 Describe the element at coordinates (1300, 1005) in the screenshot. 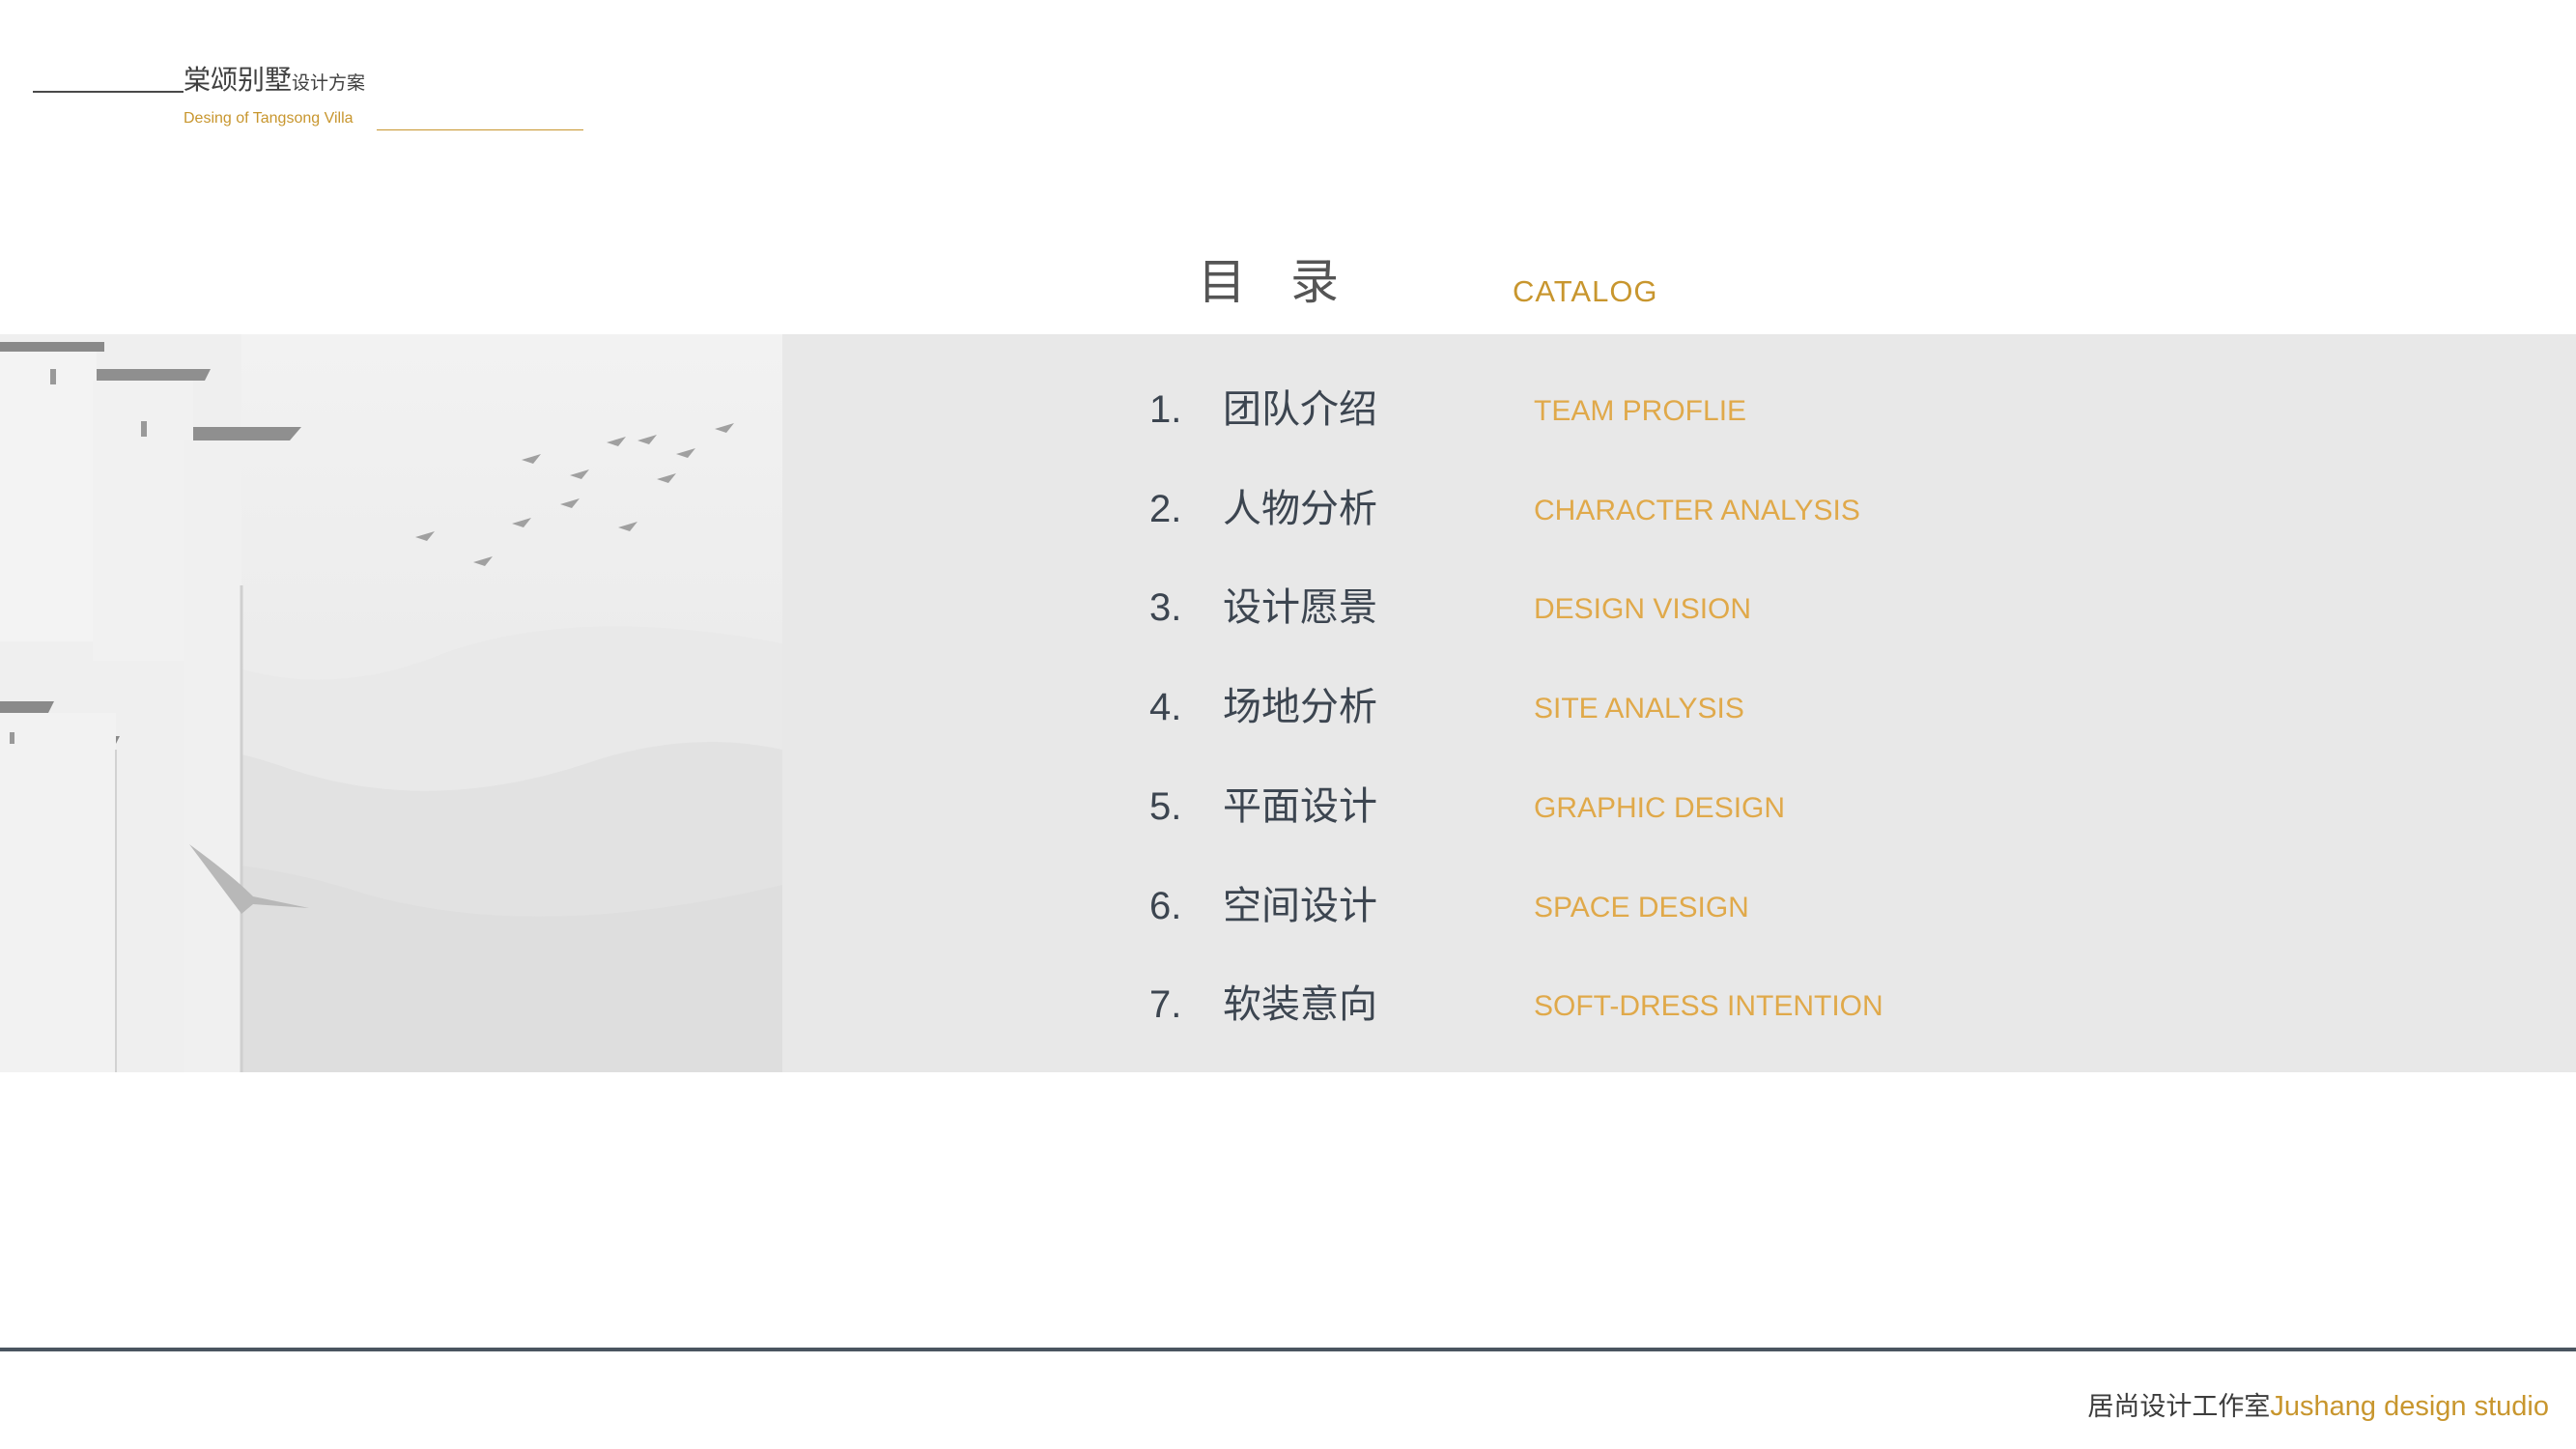

I see `toc-title-cn: 软装意向` at that location.